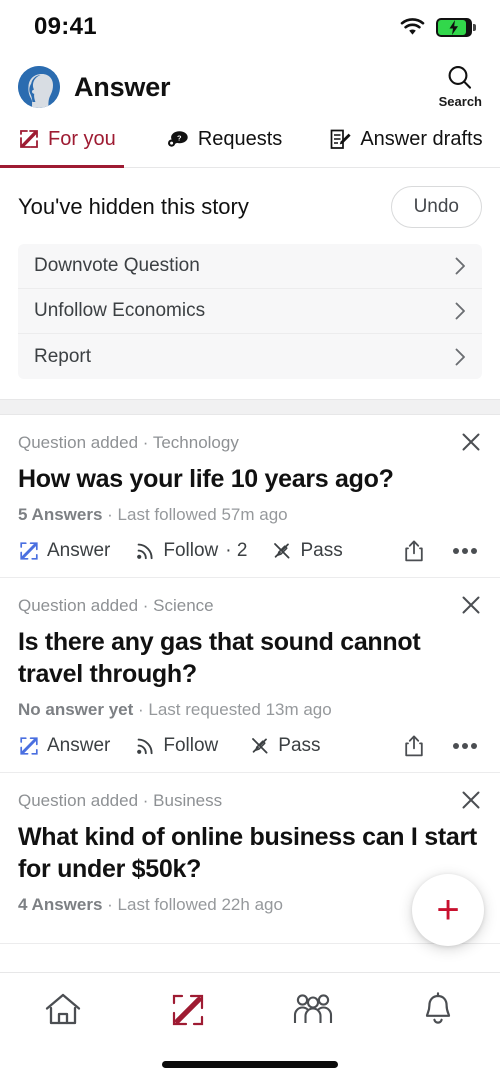  Describe the element at coordinates (250, 606) in the screenshot. I see `card-meta-row: Question added · Science` at that location.